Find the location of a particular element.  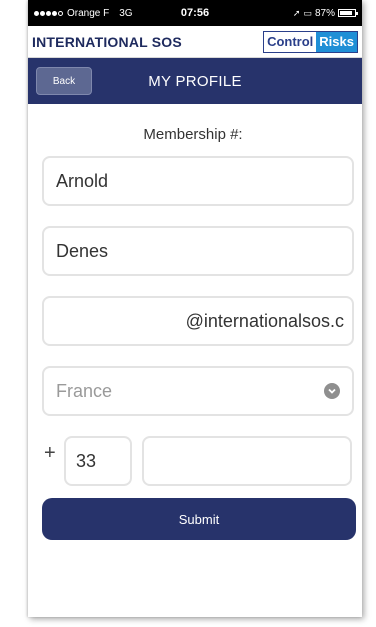

email-field: @internationalsos.c is located at coordinates (198, 321).